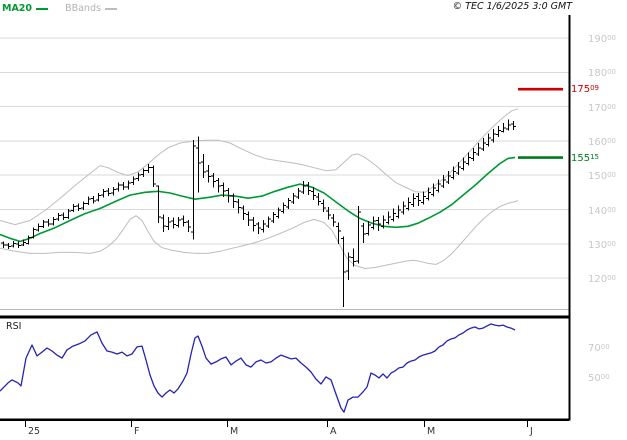  I want to click on ma20-legend-swatch-icon, so click(42, 8).